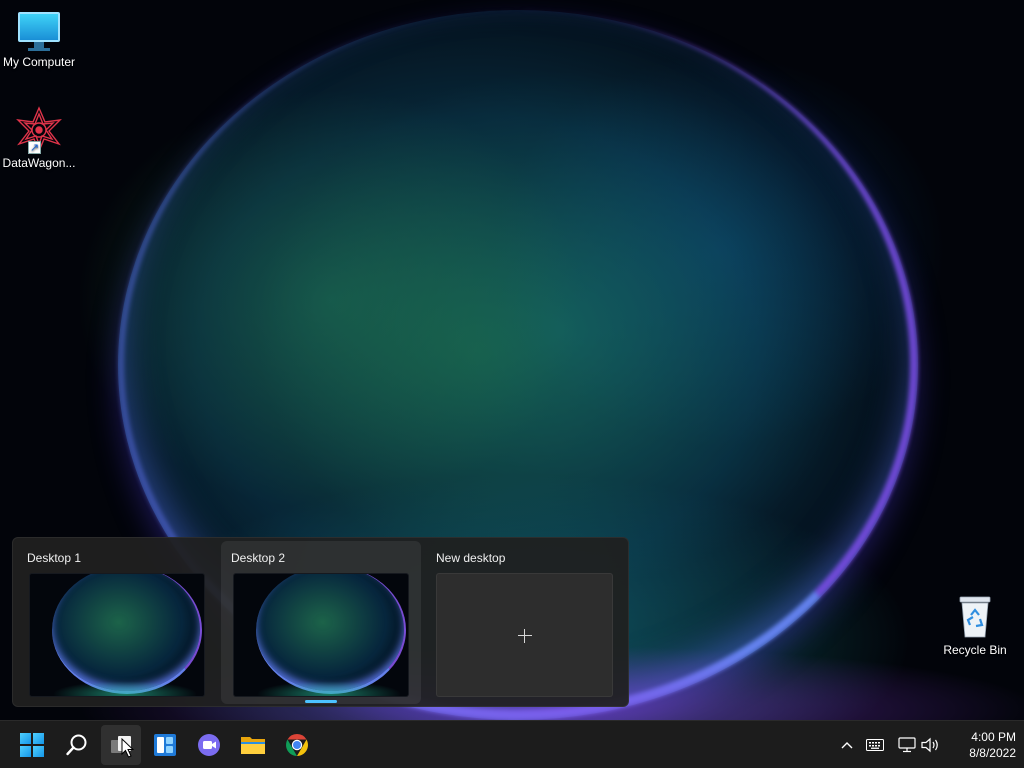 The height and width of the screenshot is (768, 1024). What do you see at coordinates (975, 617) in the screenshot?
I see `recycle-bin-icon` at bounding box center [975, 617].